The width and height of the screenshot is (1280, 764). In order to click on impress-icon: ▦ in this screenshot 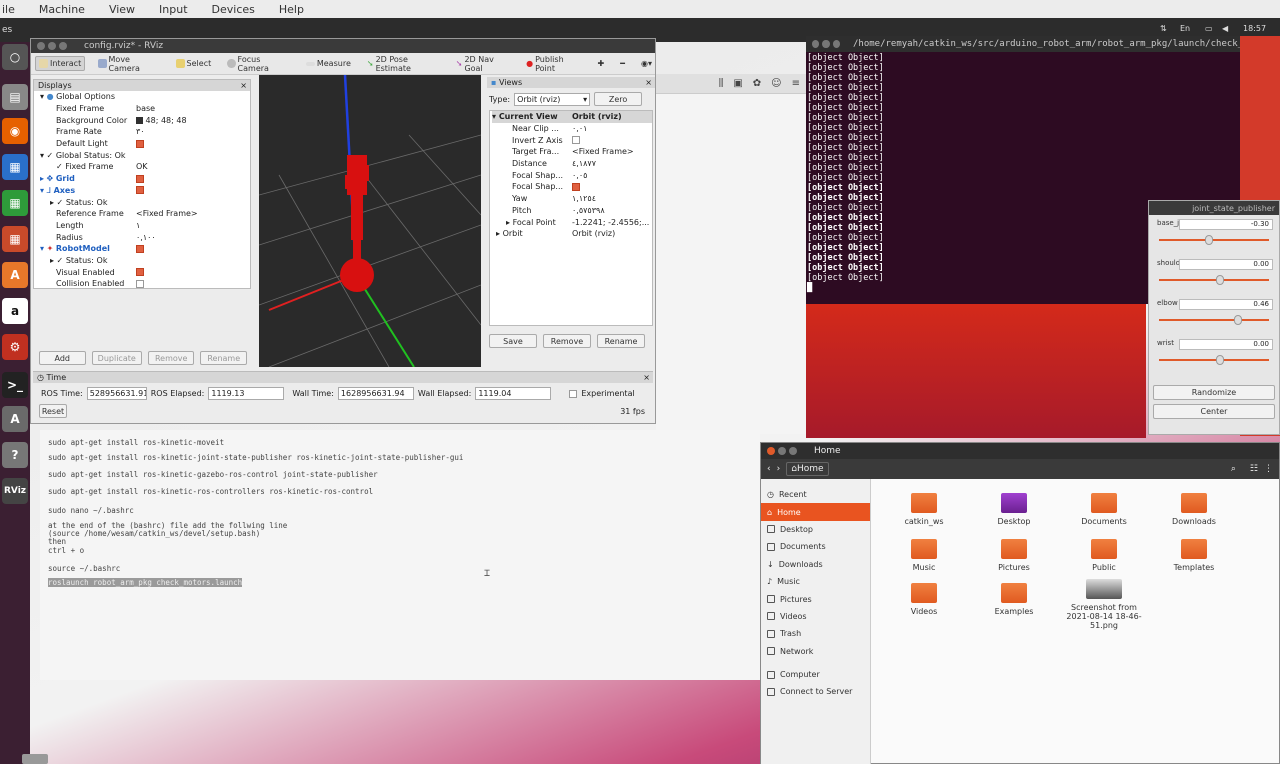, I will do `click(15, 239)`.